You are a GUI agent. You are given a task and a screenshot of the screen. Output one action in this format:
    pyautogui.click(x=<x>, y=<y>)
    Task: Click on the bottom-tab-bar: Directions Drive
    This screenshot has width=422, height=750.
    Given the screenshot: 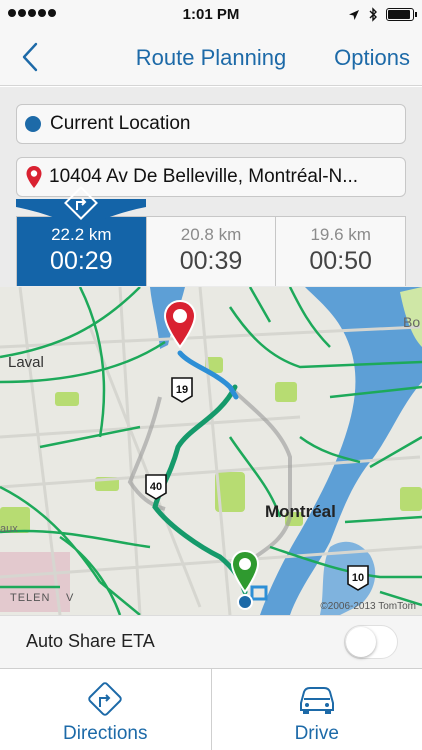 What is the action you would take?
    pyautogui.click(x=211, y=709)
    